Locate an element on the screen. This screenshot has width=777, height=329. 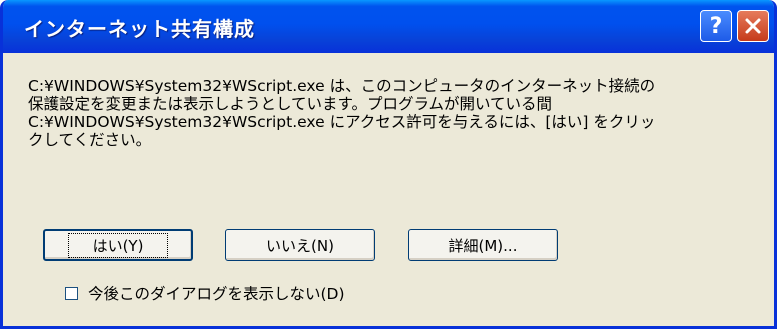
help-button: ? is located at coordinates (716, 26).